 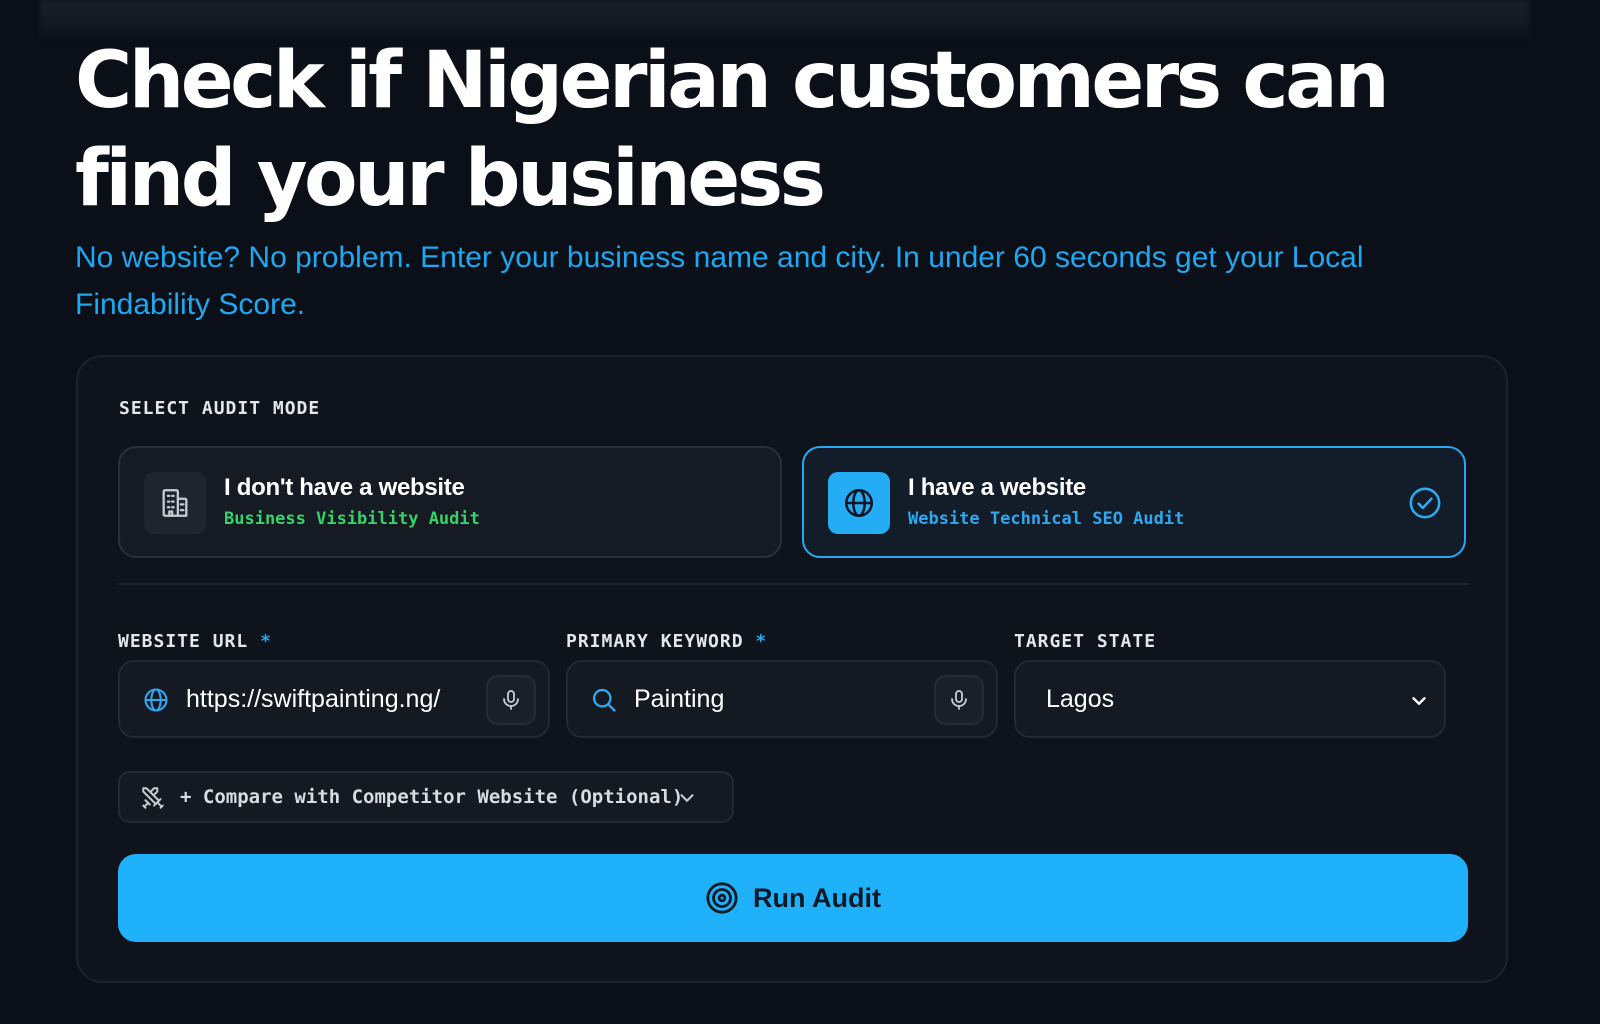 What do you see at coordinates (997, 487) in the screenshot?
I see `mode-title: I have a website` at bounding box center [997, 487].